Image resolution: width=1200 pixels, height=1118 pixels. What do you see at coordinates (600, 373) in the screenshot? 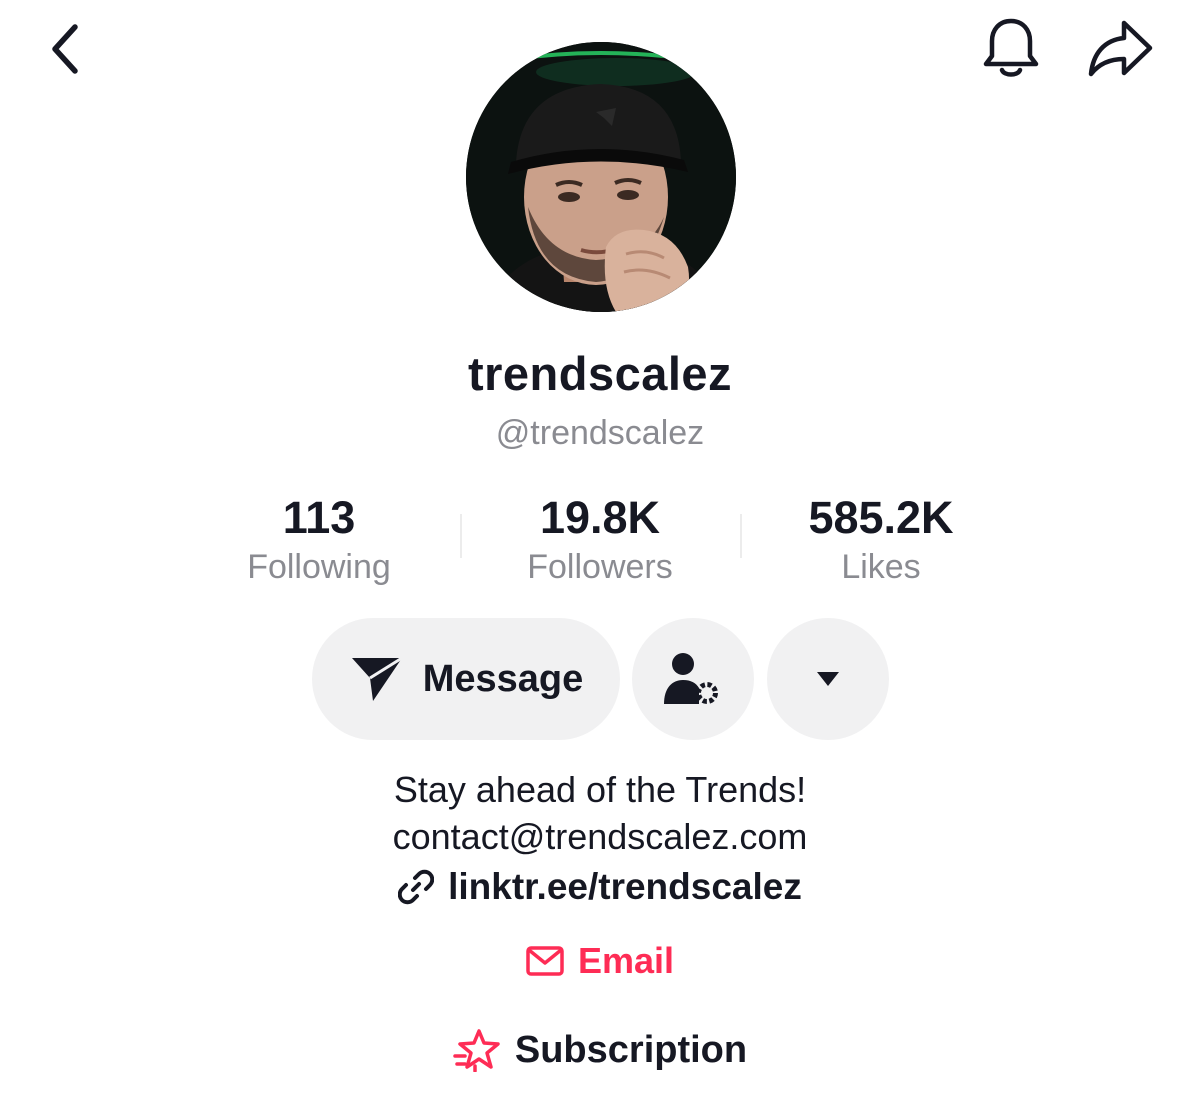
I see `display-name: trendscalez` at bounding box center [600, 373].